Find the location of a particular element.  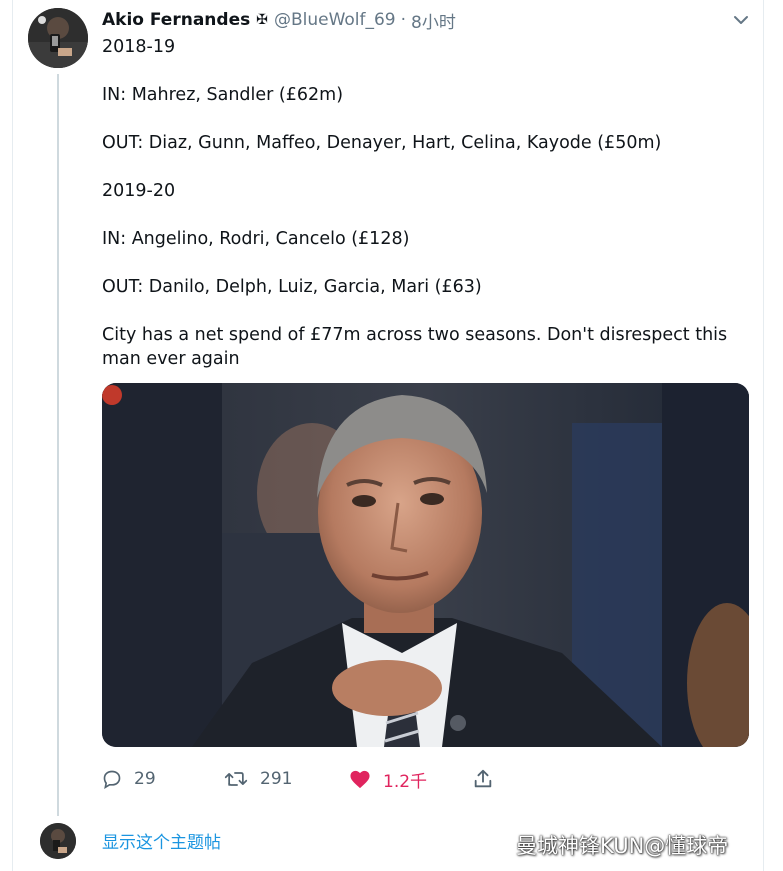

retweet-icon is located at coordinates (236, 779).